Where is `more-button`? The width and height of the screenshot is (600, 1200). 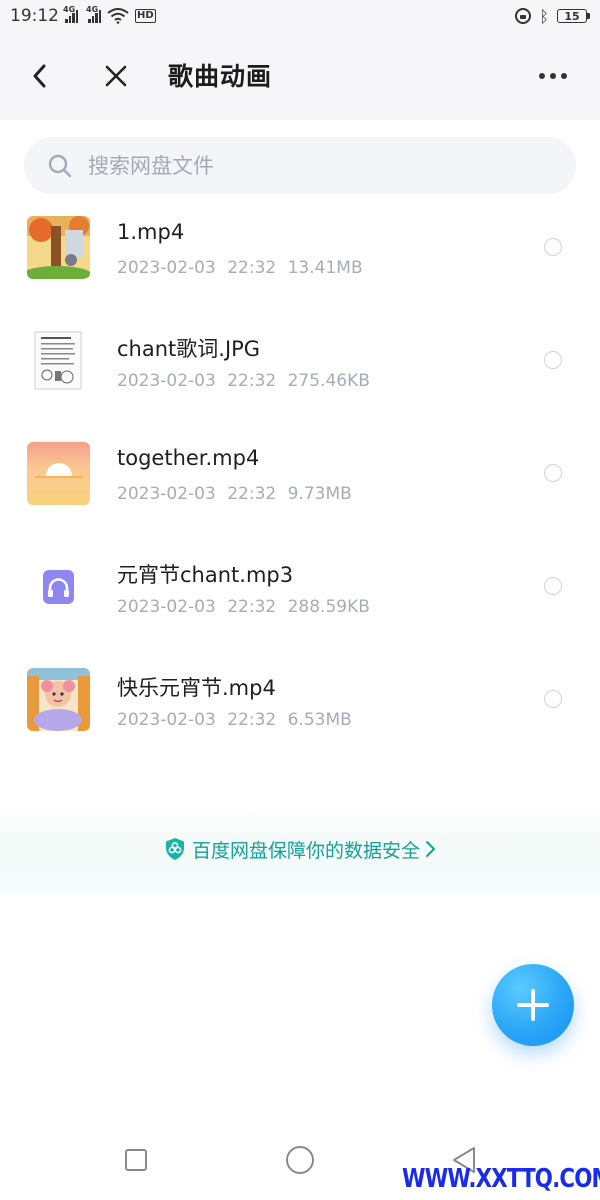 more-button is located at coordinates (553, 76).